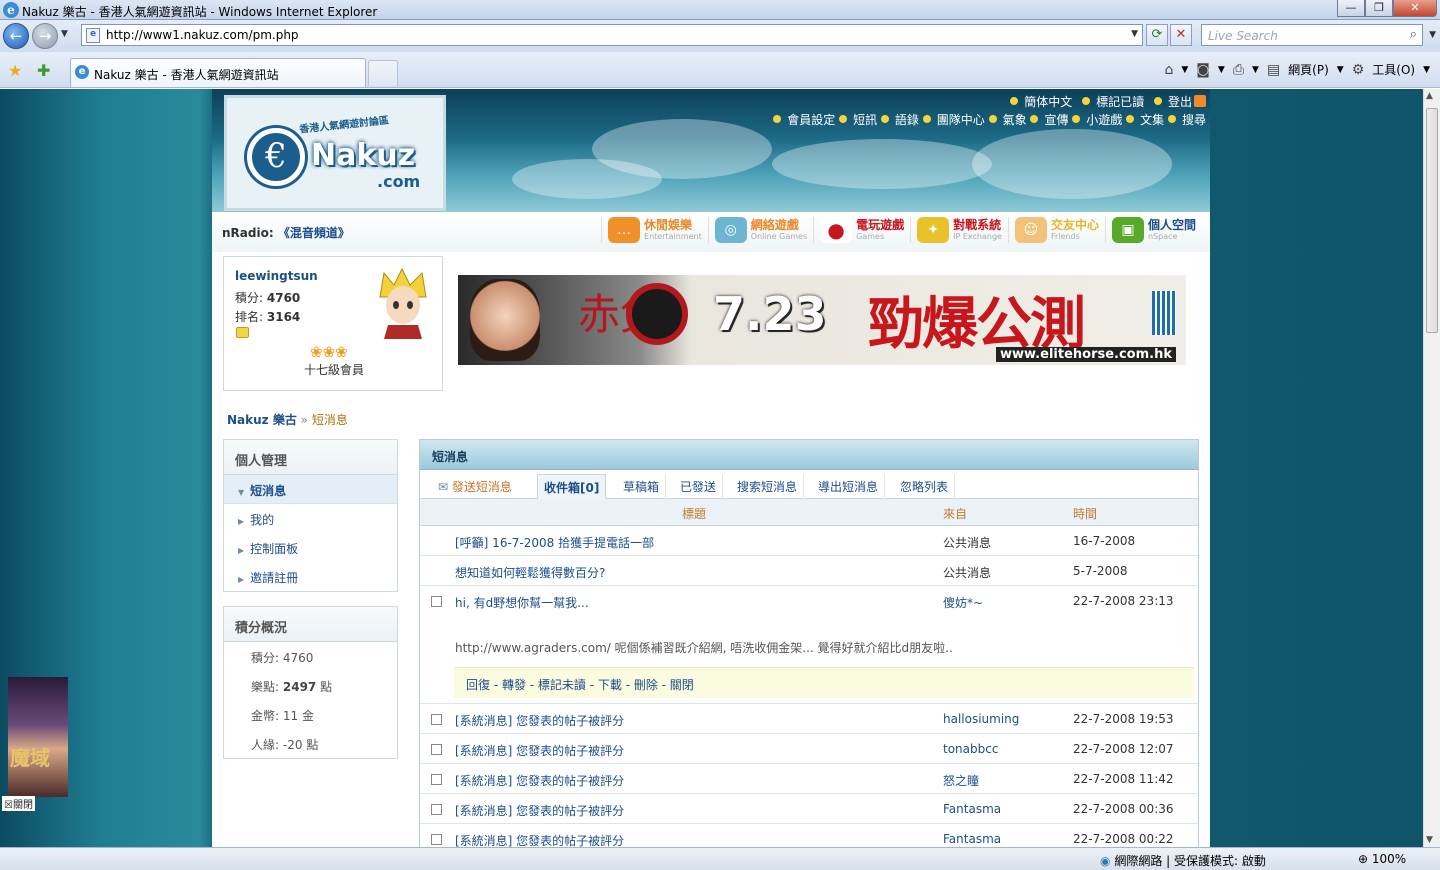 This screenshot has width=1440, height=870. What do you see at coordinates (963, 602) in the screenshot?
I see `pm-from: 傻妨*~` at bounding box center [963, 602].